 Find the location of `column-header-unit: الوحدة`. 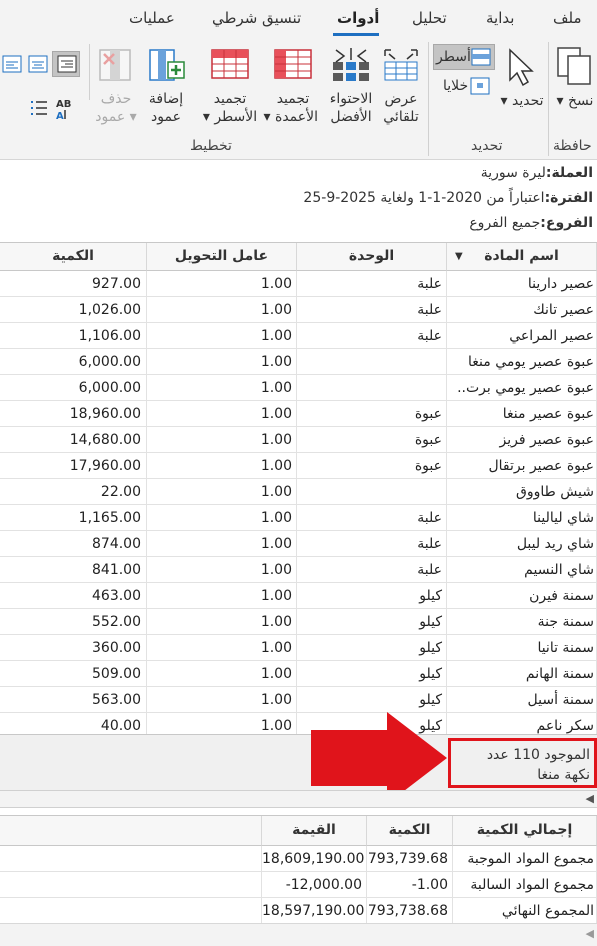

column-header-unit: الوحدة is located at coordinates (372, 257).